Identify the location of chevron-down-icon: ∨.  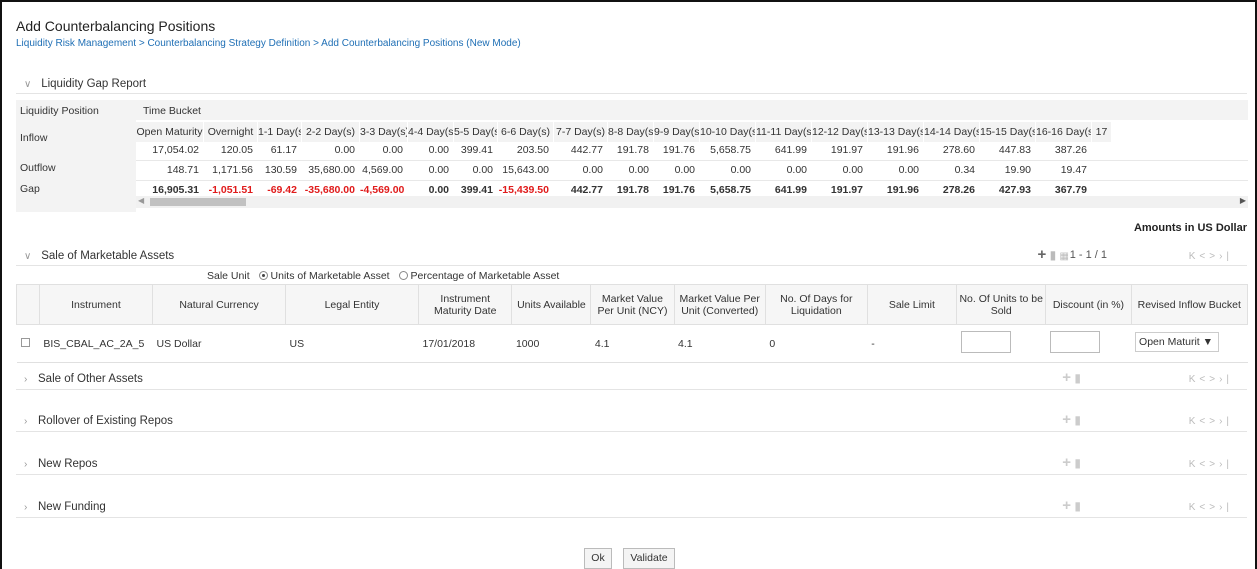
(28, 256).